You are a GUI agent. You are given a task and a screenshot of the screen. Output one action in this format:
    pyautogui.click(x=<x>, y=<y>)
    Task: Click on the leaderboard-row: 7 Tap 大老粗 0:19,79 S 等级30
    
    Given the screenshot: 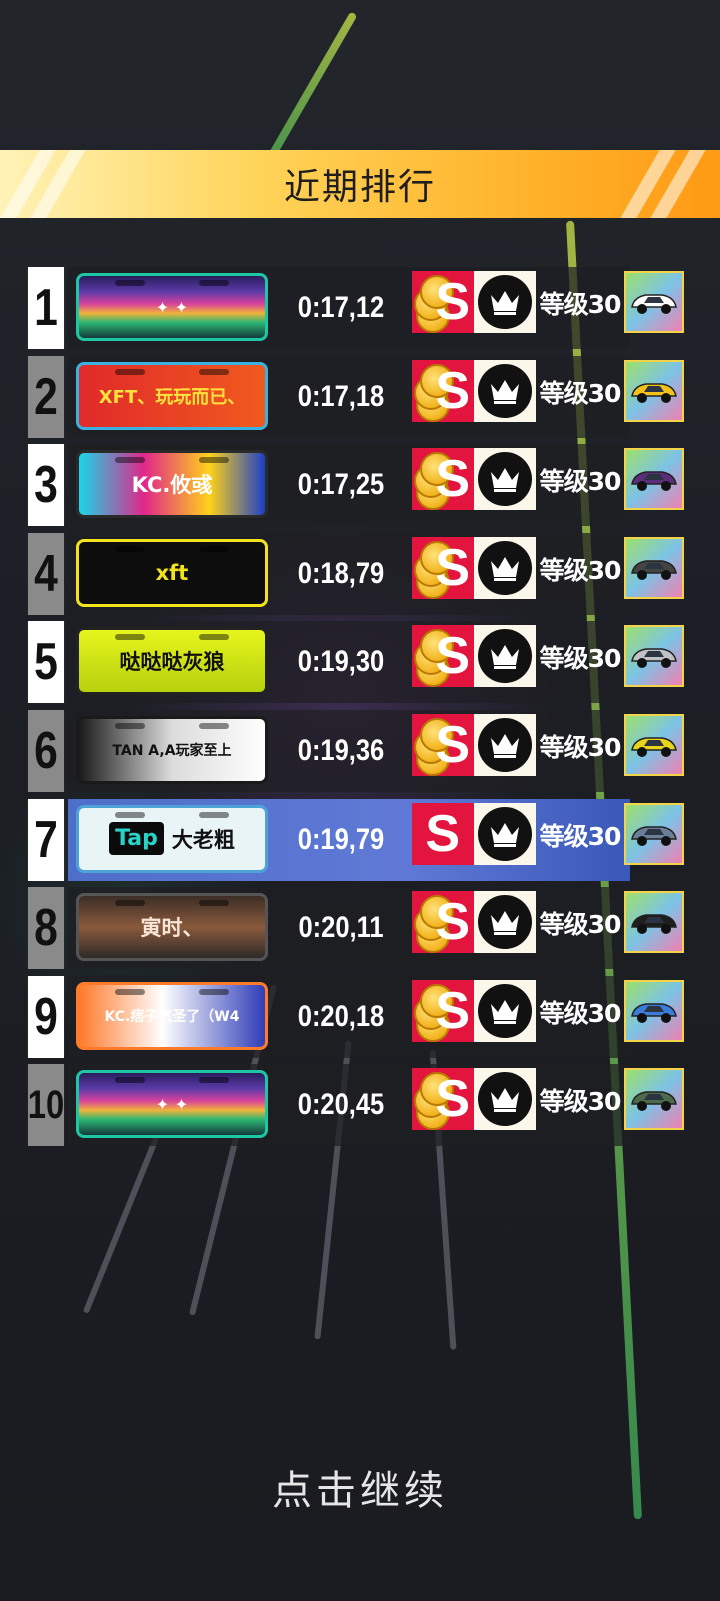 What is the action you would take?
    pyautogui.click(x=364, y=839)
    